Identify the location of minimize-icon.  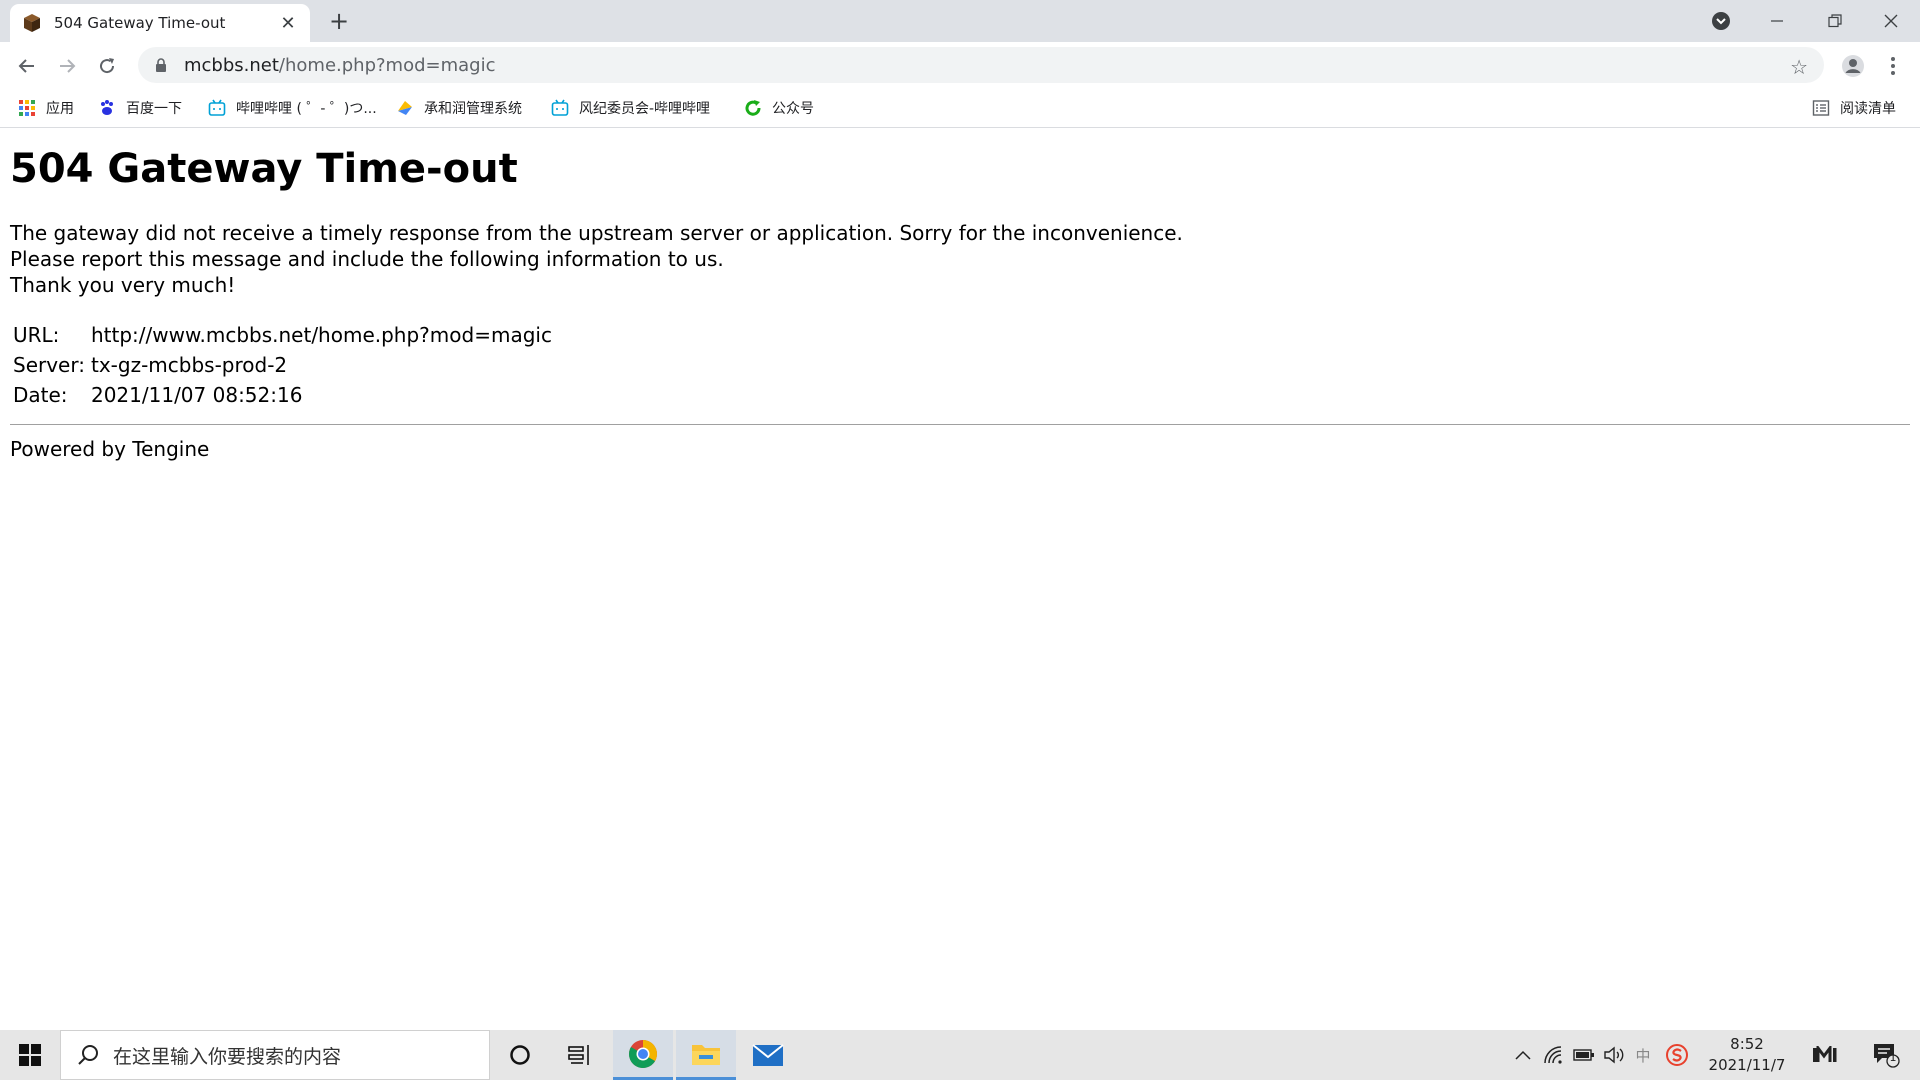
(1777, 21).